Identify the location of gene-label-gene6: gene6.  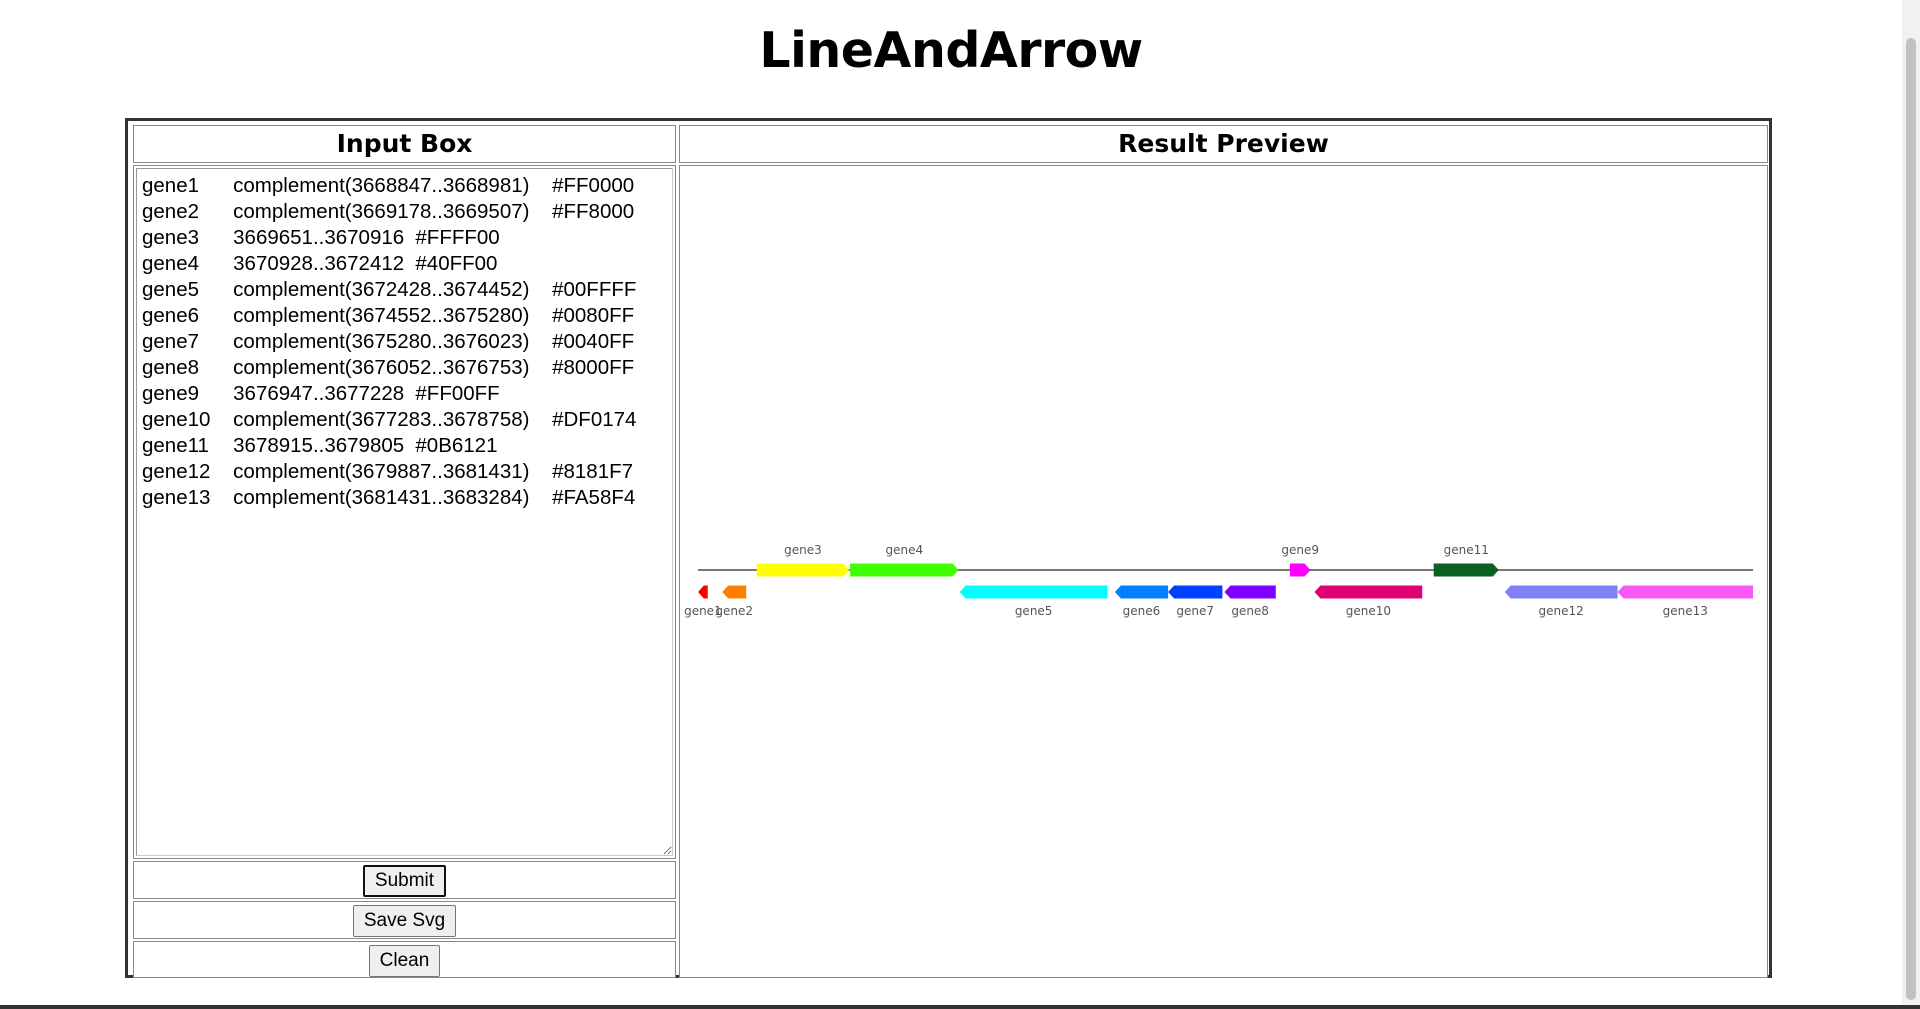
(1142, 611).